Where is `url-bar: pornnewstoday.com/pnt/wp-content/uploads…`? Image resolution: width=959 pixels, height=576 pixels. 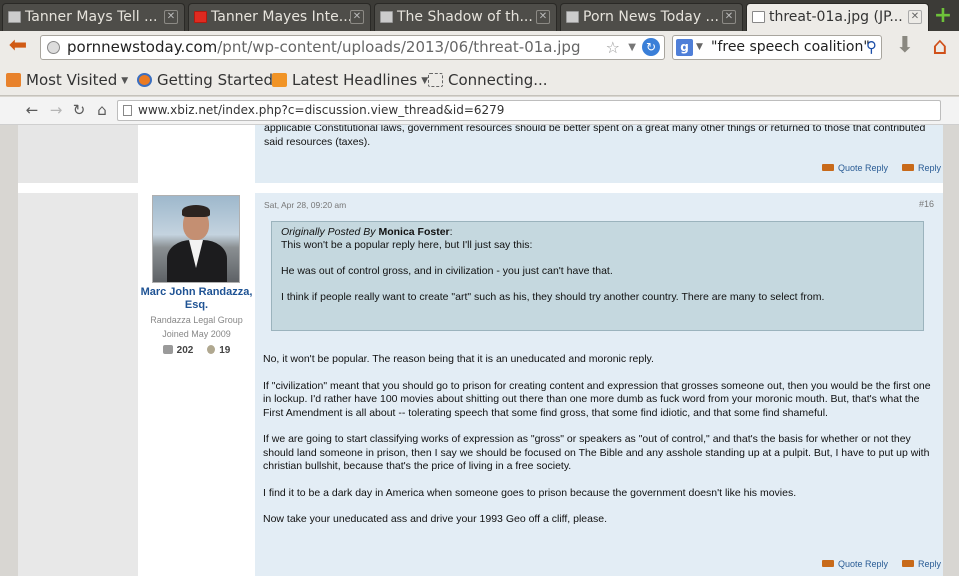
url-bar: pornnewstoday.com/pnt/wp-content/uploads… is located at coordinates (352, 47).